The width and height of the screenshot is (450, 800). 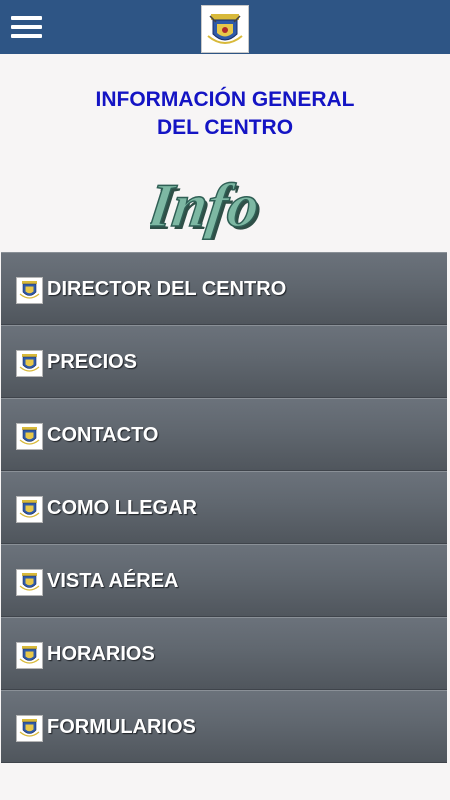 I want to click on menu-item-label: DIRECTOR DEL CENTRO, so click(x=167, y=289).